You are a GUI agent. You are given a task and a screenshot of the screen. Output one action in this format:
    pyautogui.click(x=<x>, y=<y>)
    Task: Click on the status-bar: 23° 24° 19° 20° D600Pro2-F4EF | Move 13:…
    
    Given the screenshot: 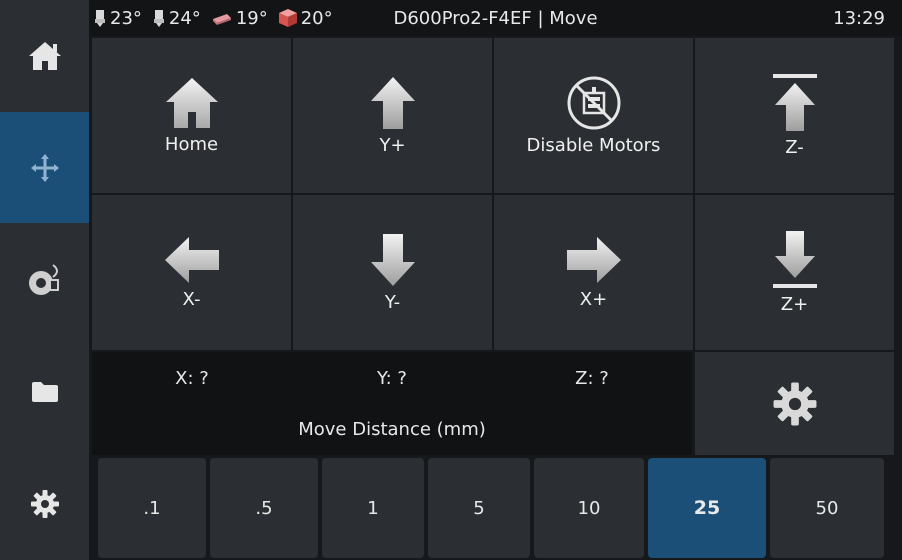 What is the action you would take?
    pyautogui.click(x=495, y=18)
    